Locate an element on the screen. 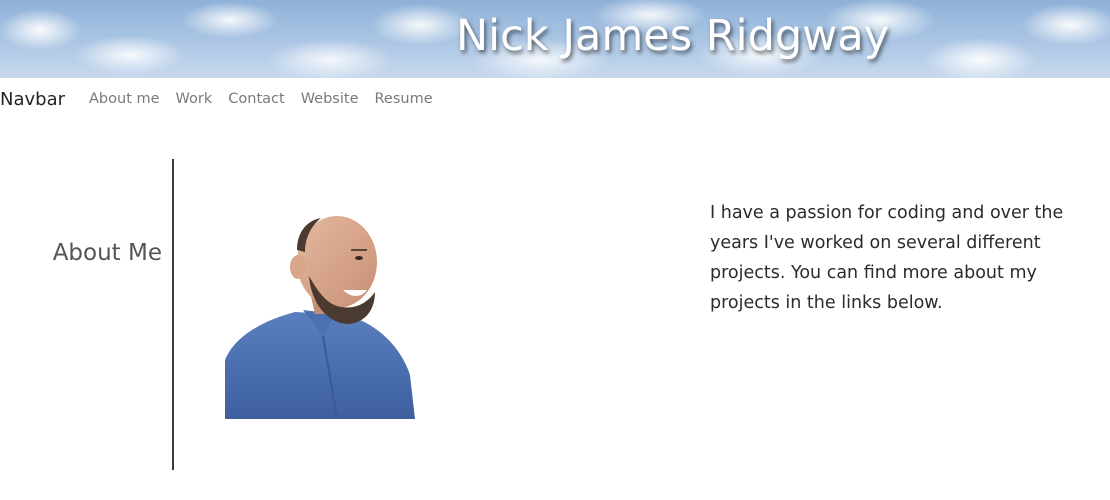 The width and height of the screenshot is (1110, 500). nav-link-about-me: About me is located at coordinates (124, 99).